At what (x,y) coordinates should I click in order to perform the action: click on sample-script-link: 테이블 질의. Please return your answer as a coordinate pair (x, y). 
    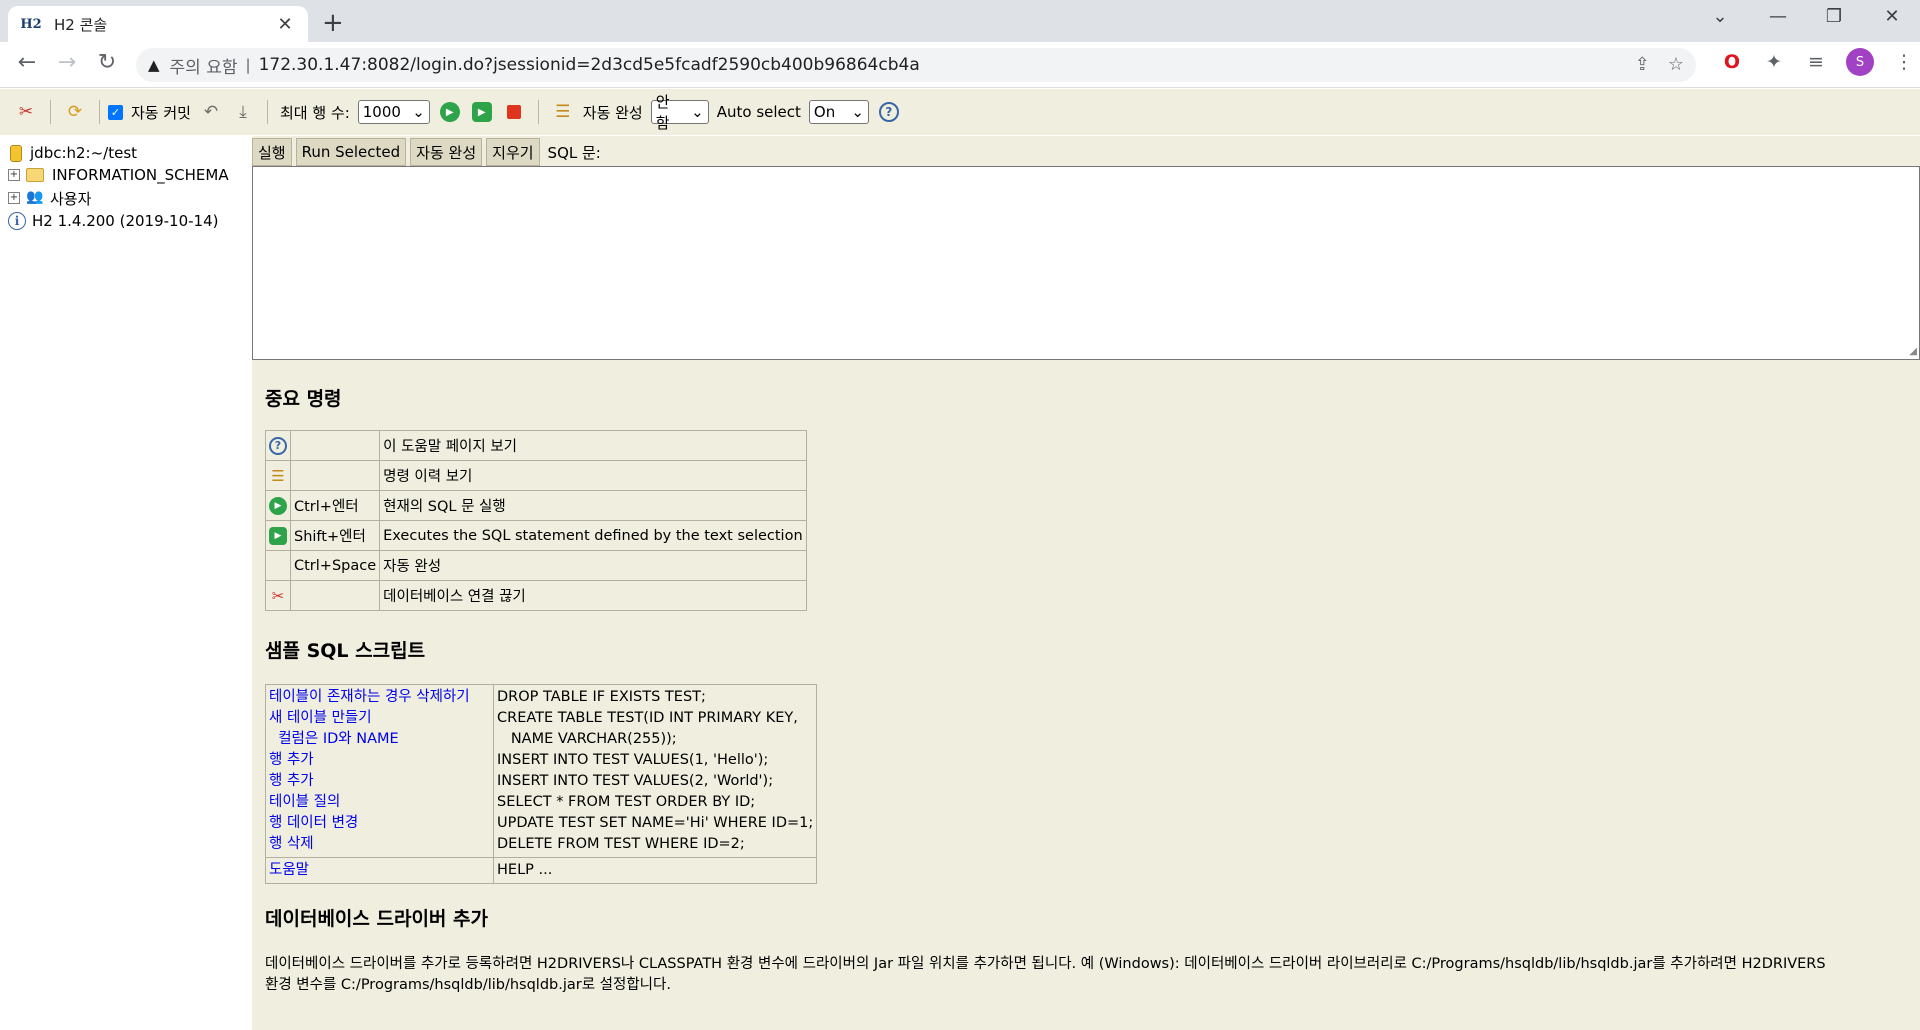
    Looking at the image, I should click on (379, 802).